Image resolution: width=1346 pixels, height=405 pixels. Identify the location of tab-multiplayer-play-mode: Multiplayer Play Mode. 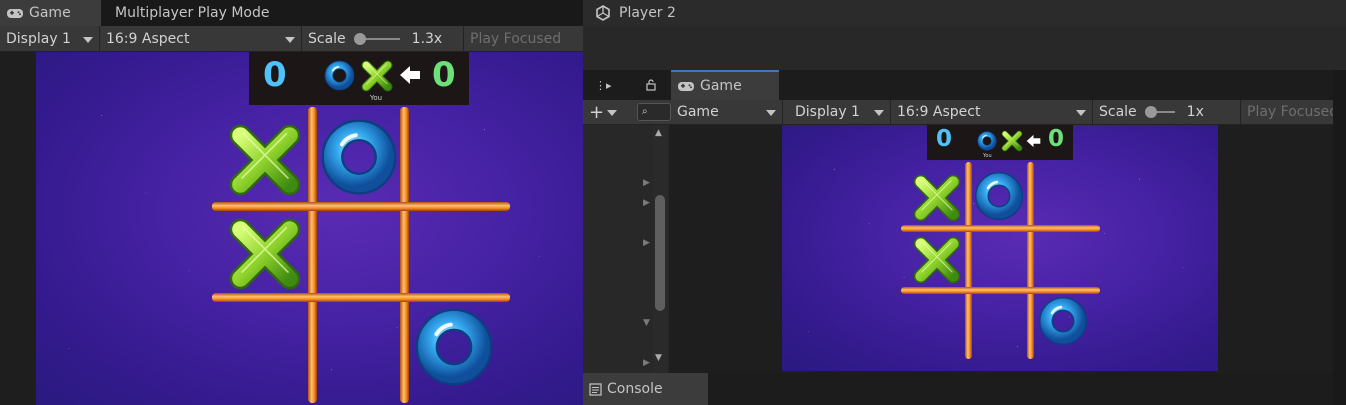
(192, 13).